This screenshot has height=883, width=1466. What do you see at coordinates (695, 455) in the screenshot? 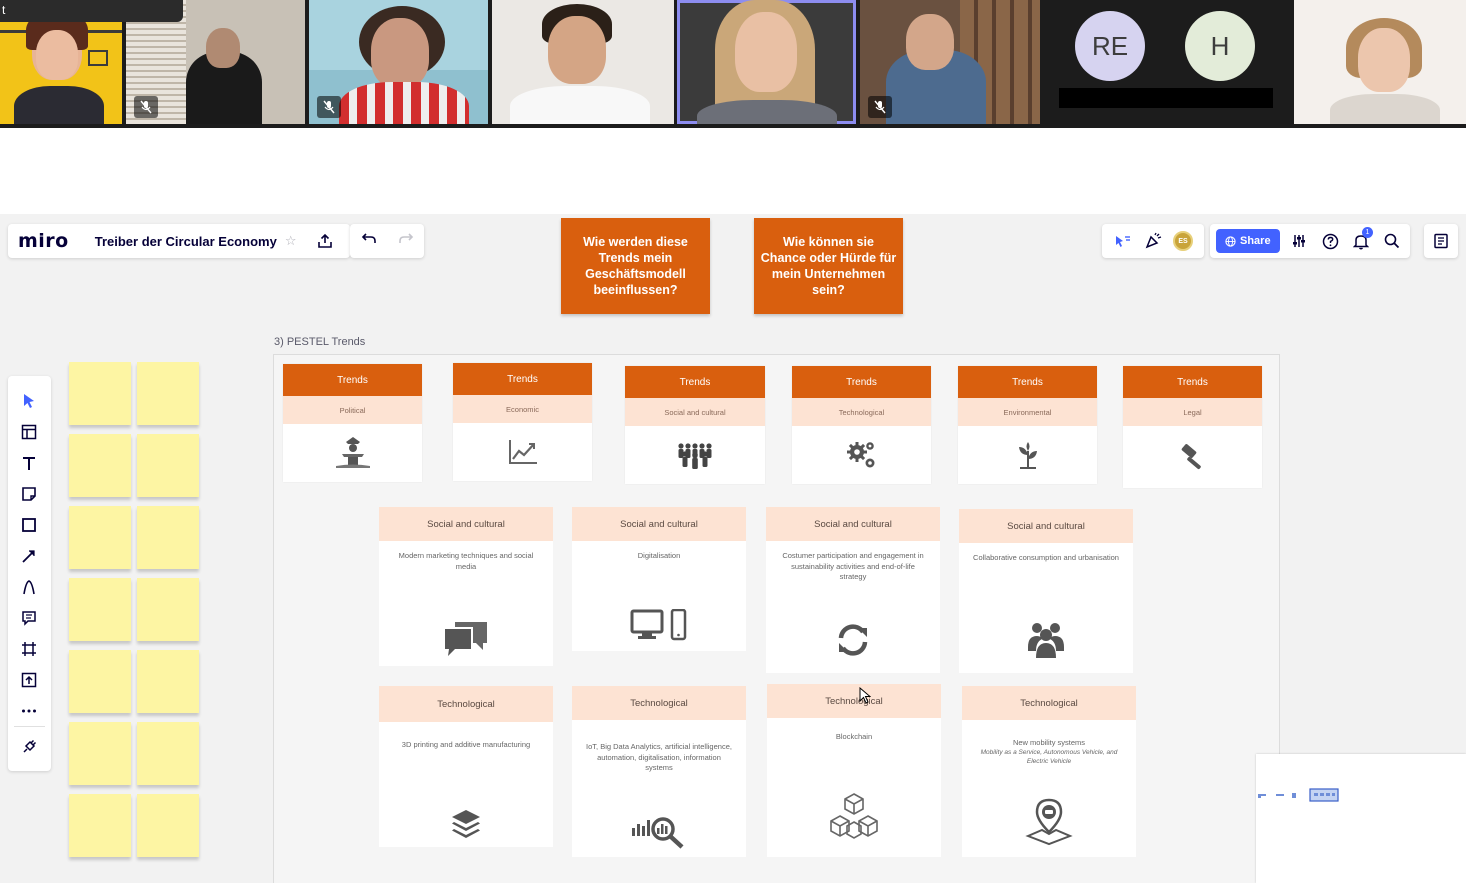
I see `crowd-icon` at bounding box center [695, 455].